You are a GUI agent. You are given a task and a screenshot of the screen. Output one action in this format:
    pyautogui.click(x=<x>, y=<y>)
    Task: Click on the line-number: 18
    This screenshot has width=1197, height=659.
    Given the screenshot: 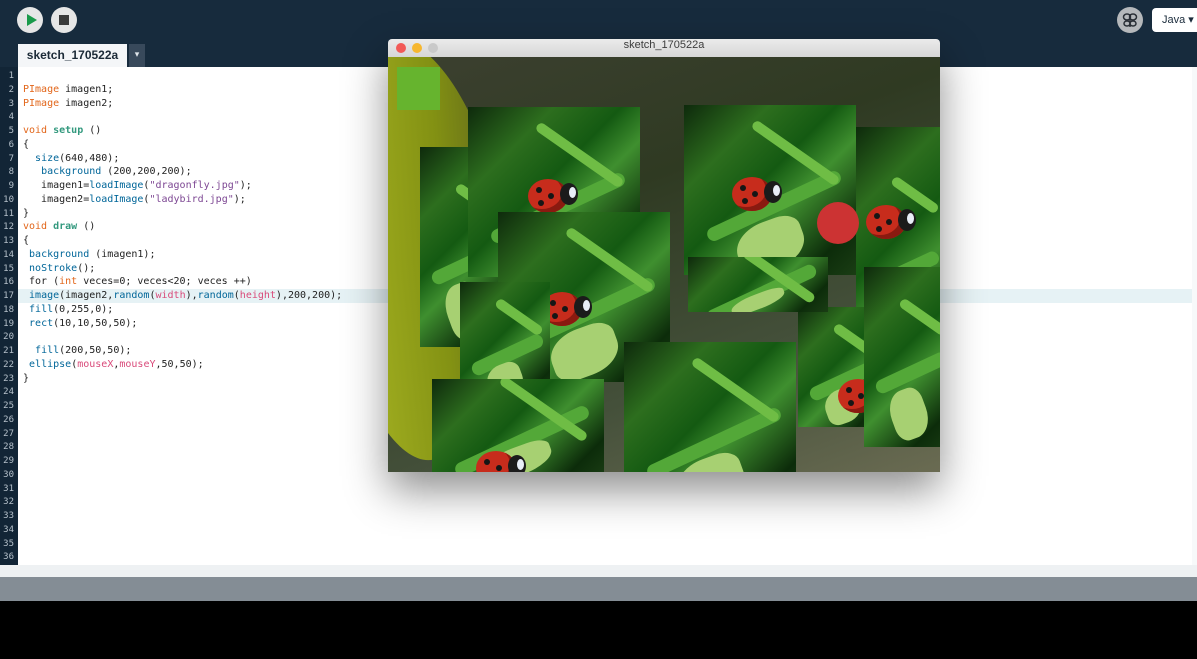 What is the action you would take?
    pyautogui.click(x=8, y=309)
    